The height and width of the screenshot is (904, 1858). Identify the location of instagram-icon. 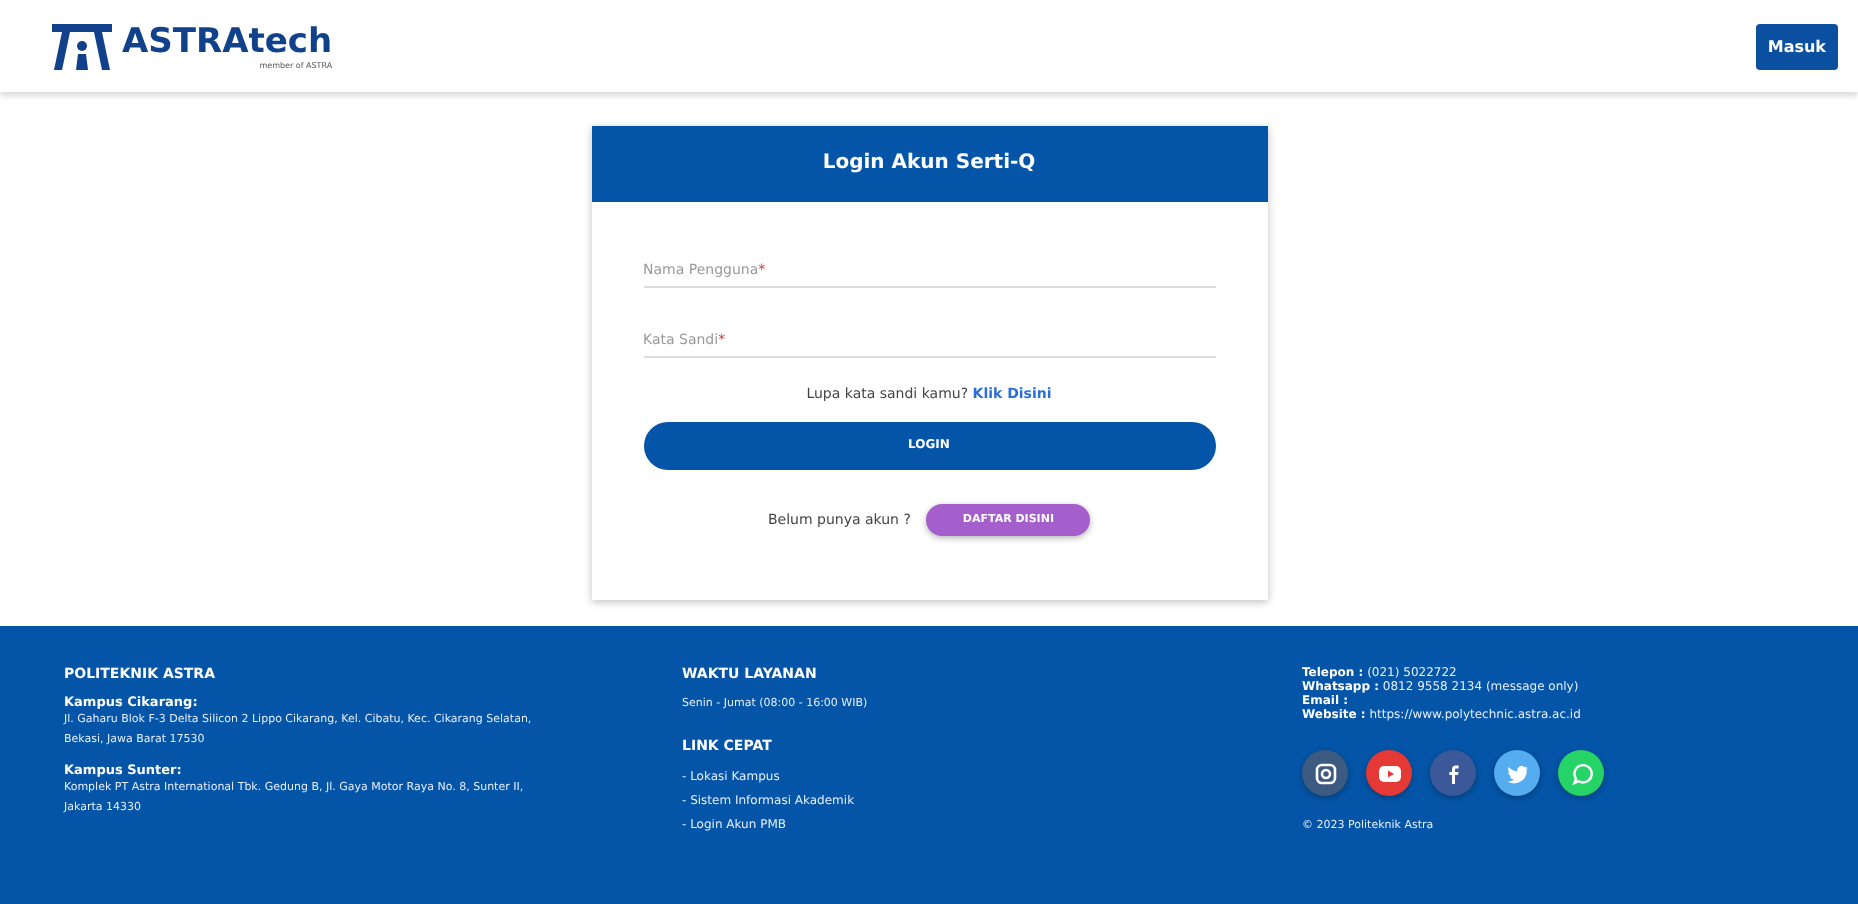
(1325, 773).